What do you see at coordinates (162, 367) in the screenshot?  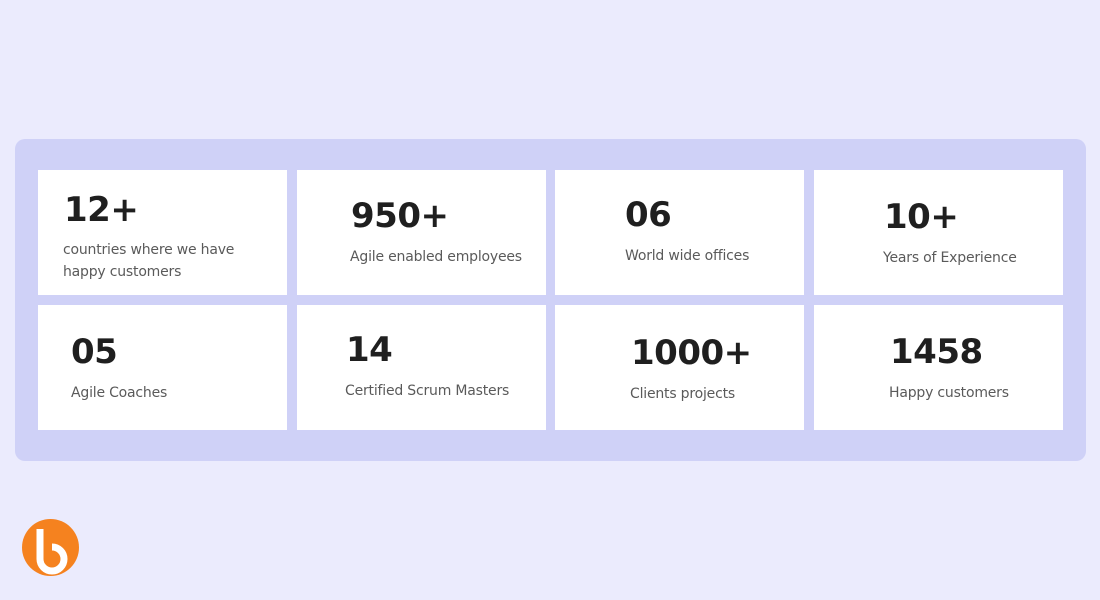 I see `stat-card-coaches: 05 Agile Coaches` at bounding box center [162, 367].